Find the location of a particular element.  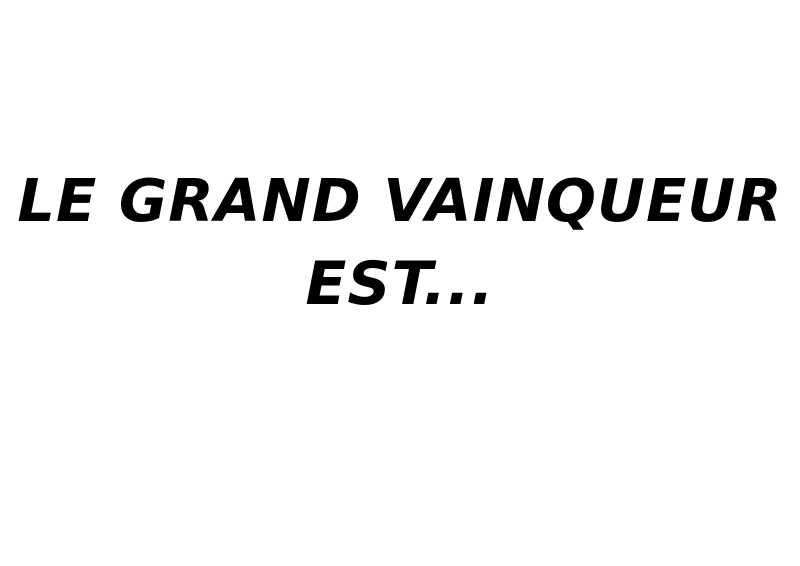

headline-line-1: LE GRAND VAINQUEUR is located at coordinates (400, 200).